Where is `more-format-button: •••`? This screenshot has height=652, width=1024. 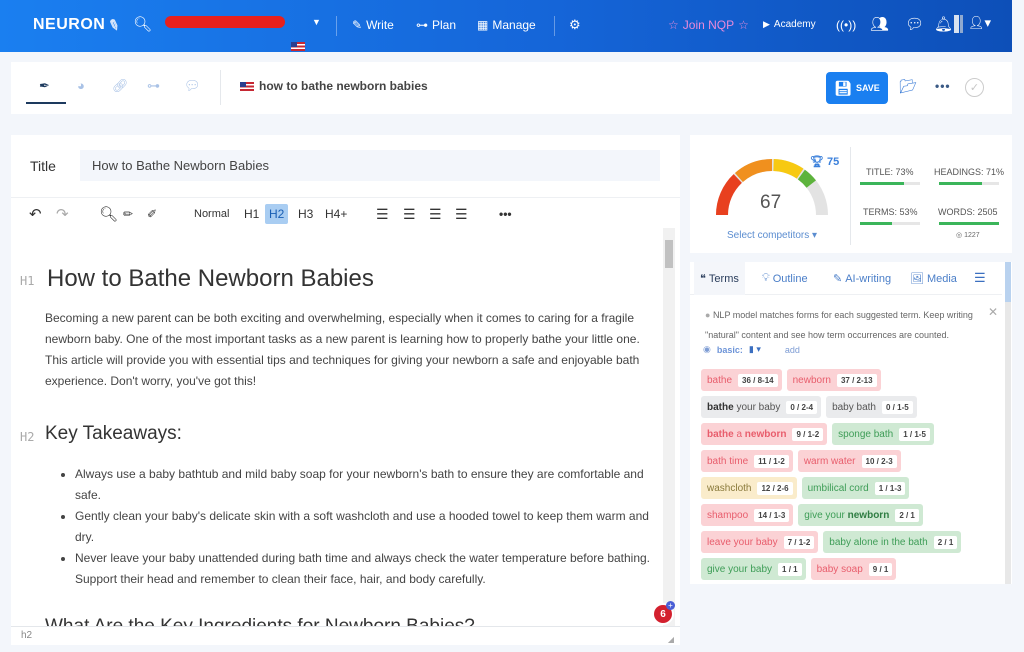 more-format-button: ••• is located at coordinates (505, 214).